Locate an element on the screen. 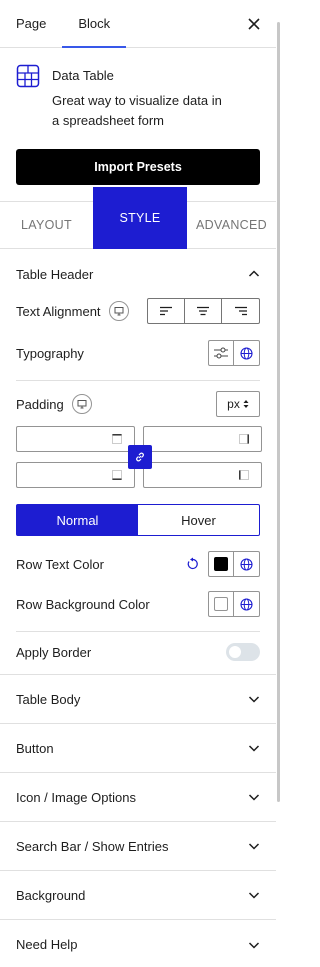  row-bg-color-controls is located at coordinates (234, 604).